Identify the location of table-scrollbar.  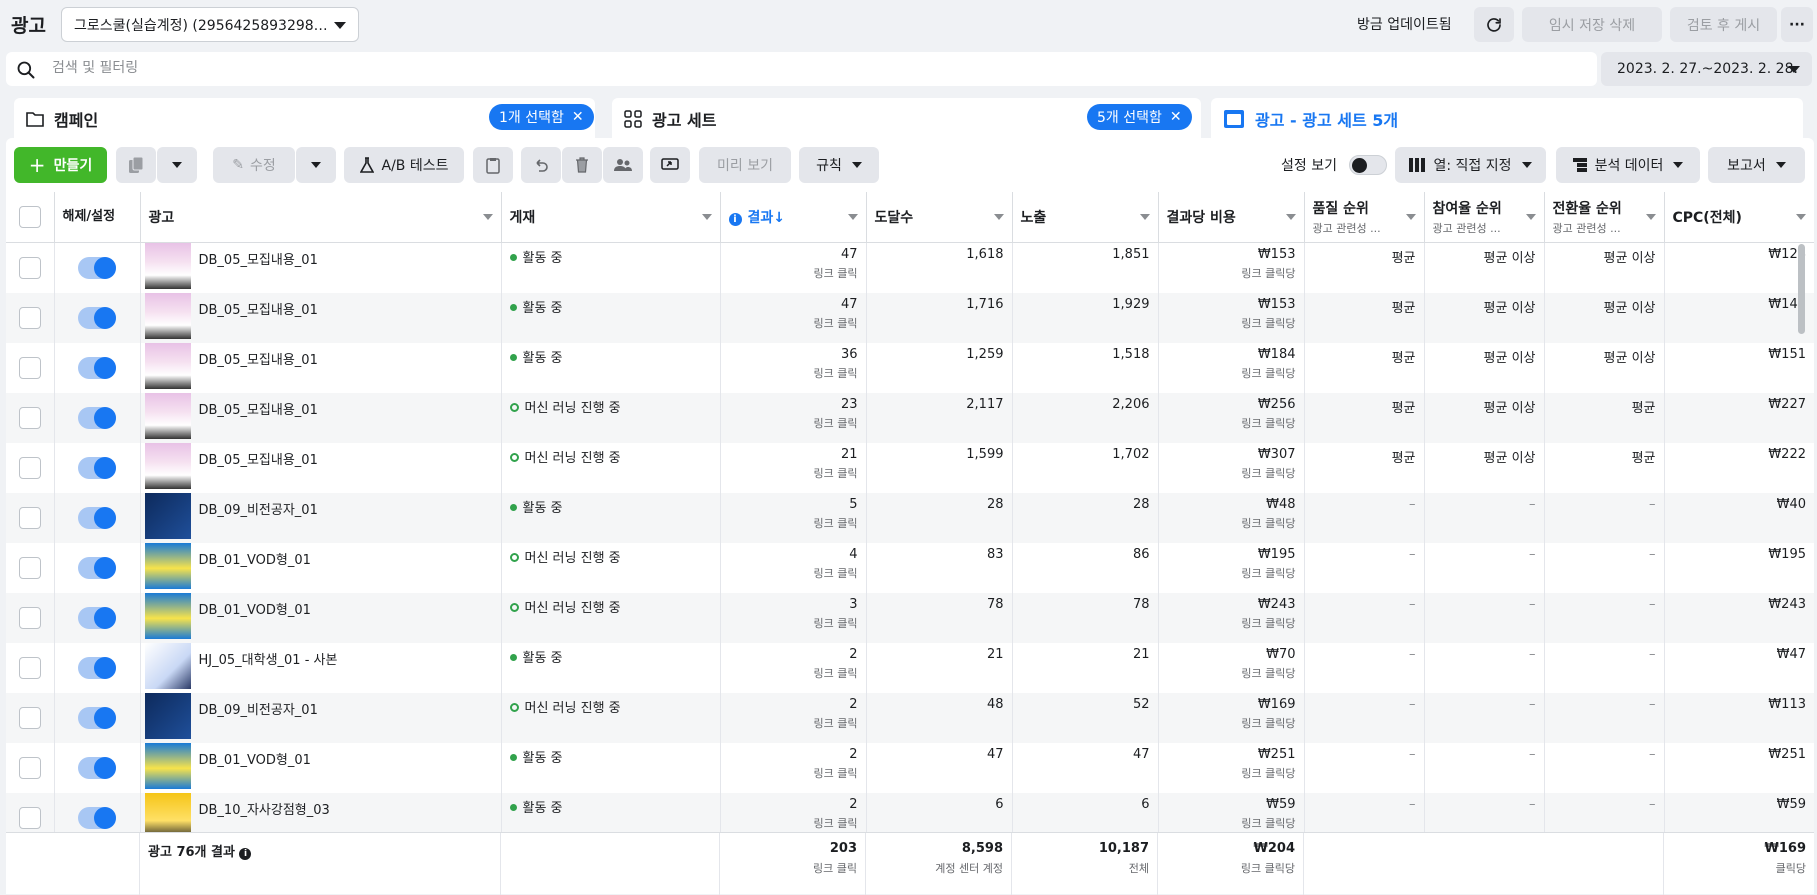
(1801, 289).